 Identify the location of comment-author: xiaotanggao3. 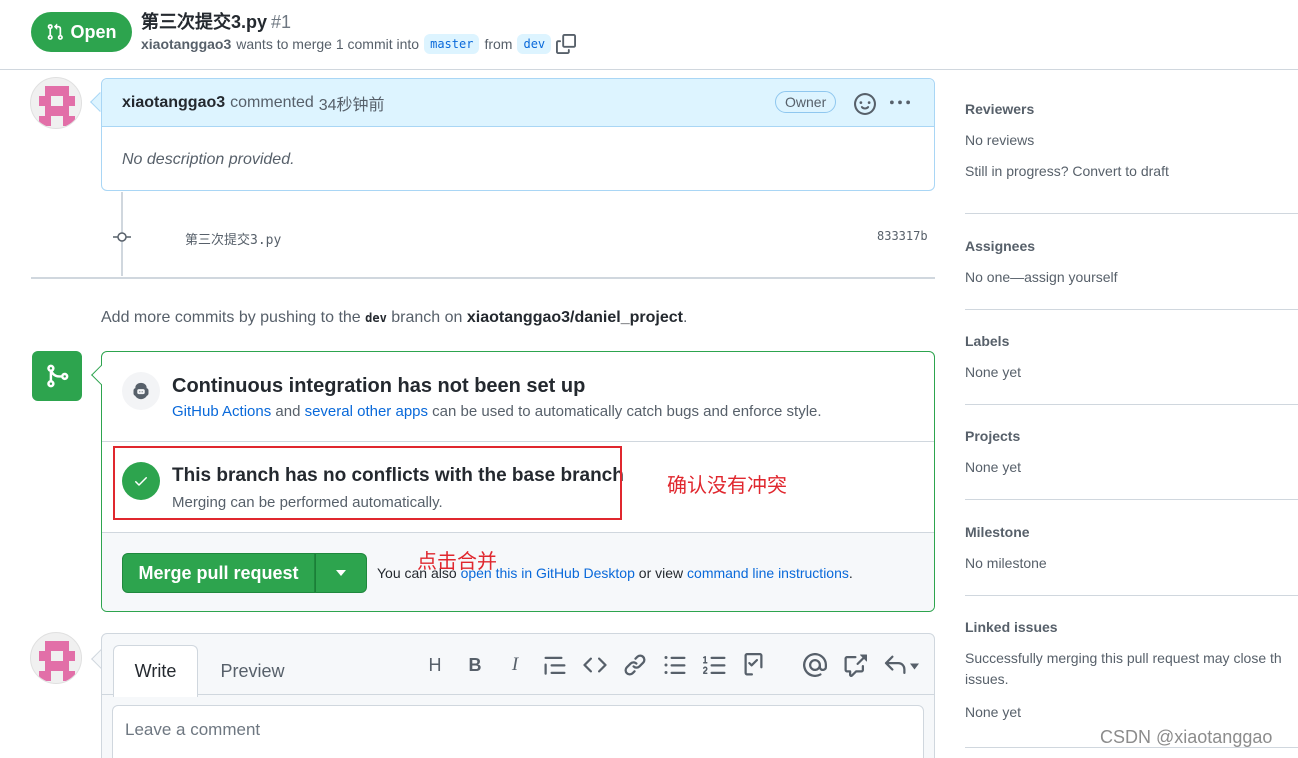
(173, 103).